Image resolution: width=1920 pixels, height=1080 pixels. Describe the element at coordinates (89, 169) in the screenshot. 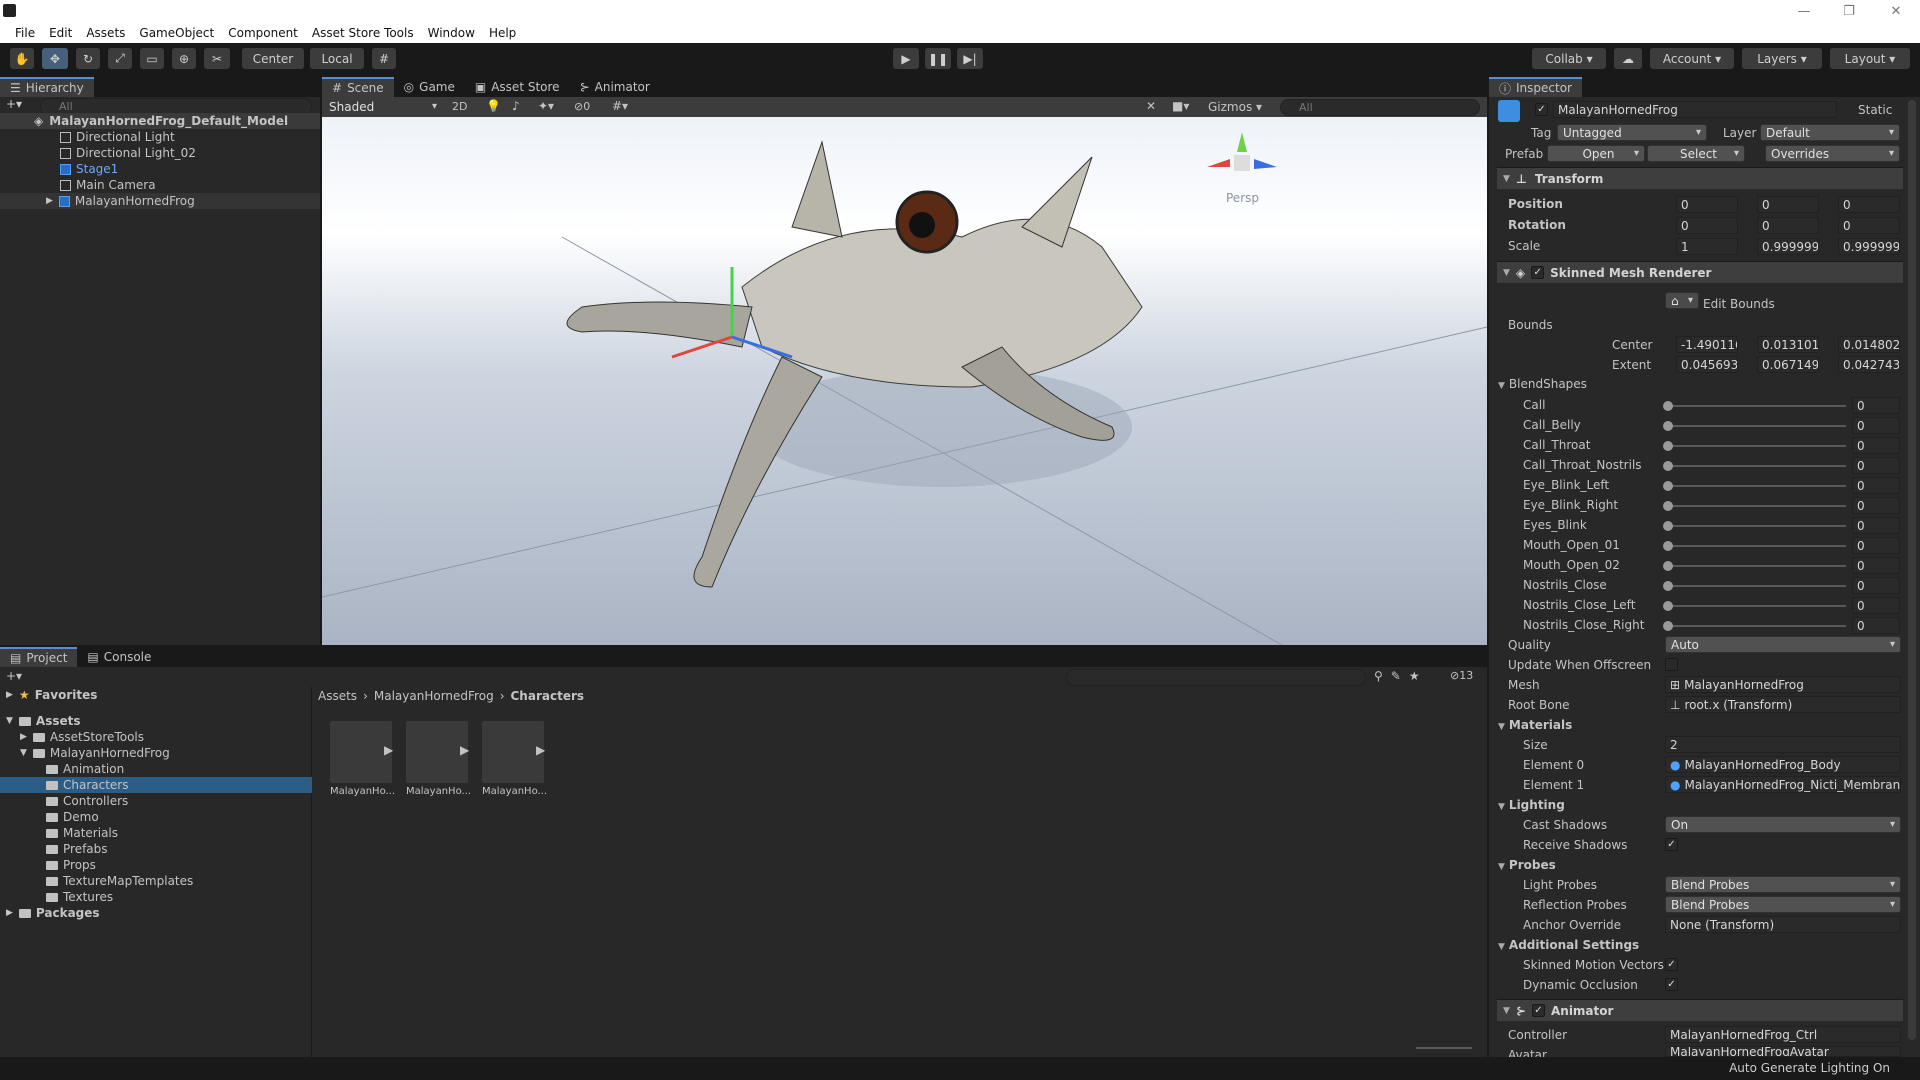

I see `hierarchy-item: Stage1` at that location.